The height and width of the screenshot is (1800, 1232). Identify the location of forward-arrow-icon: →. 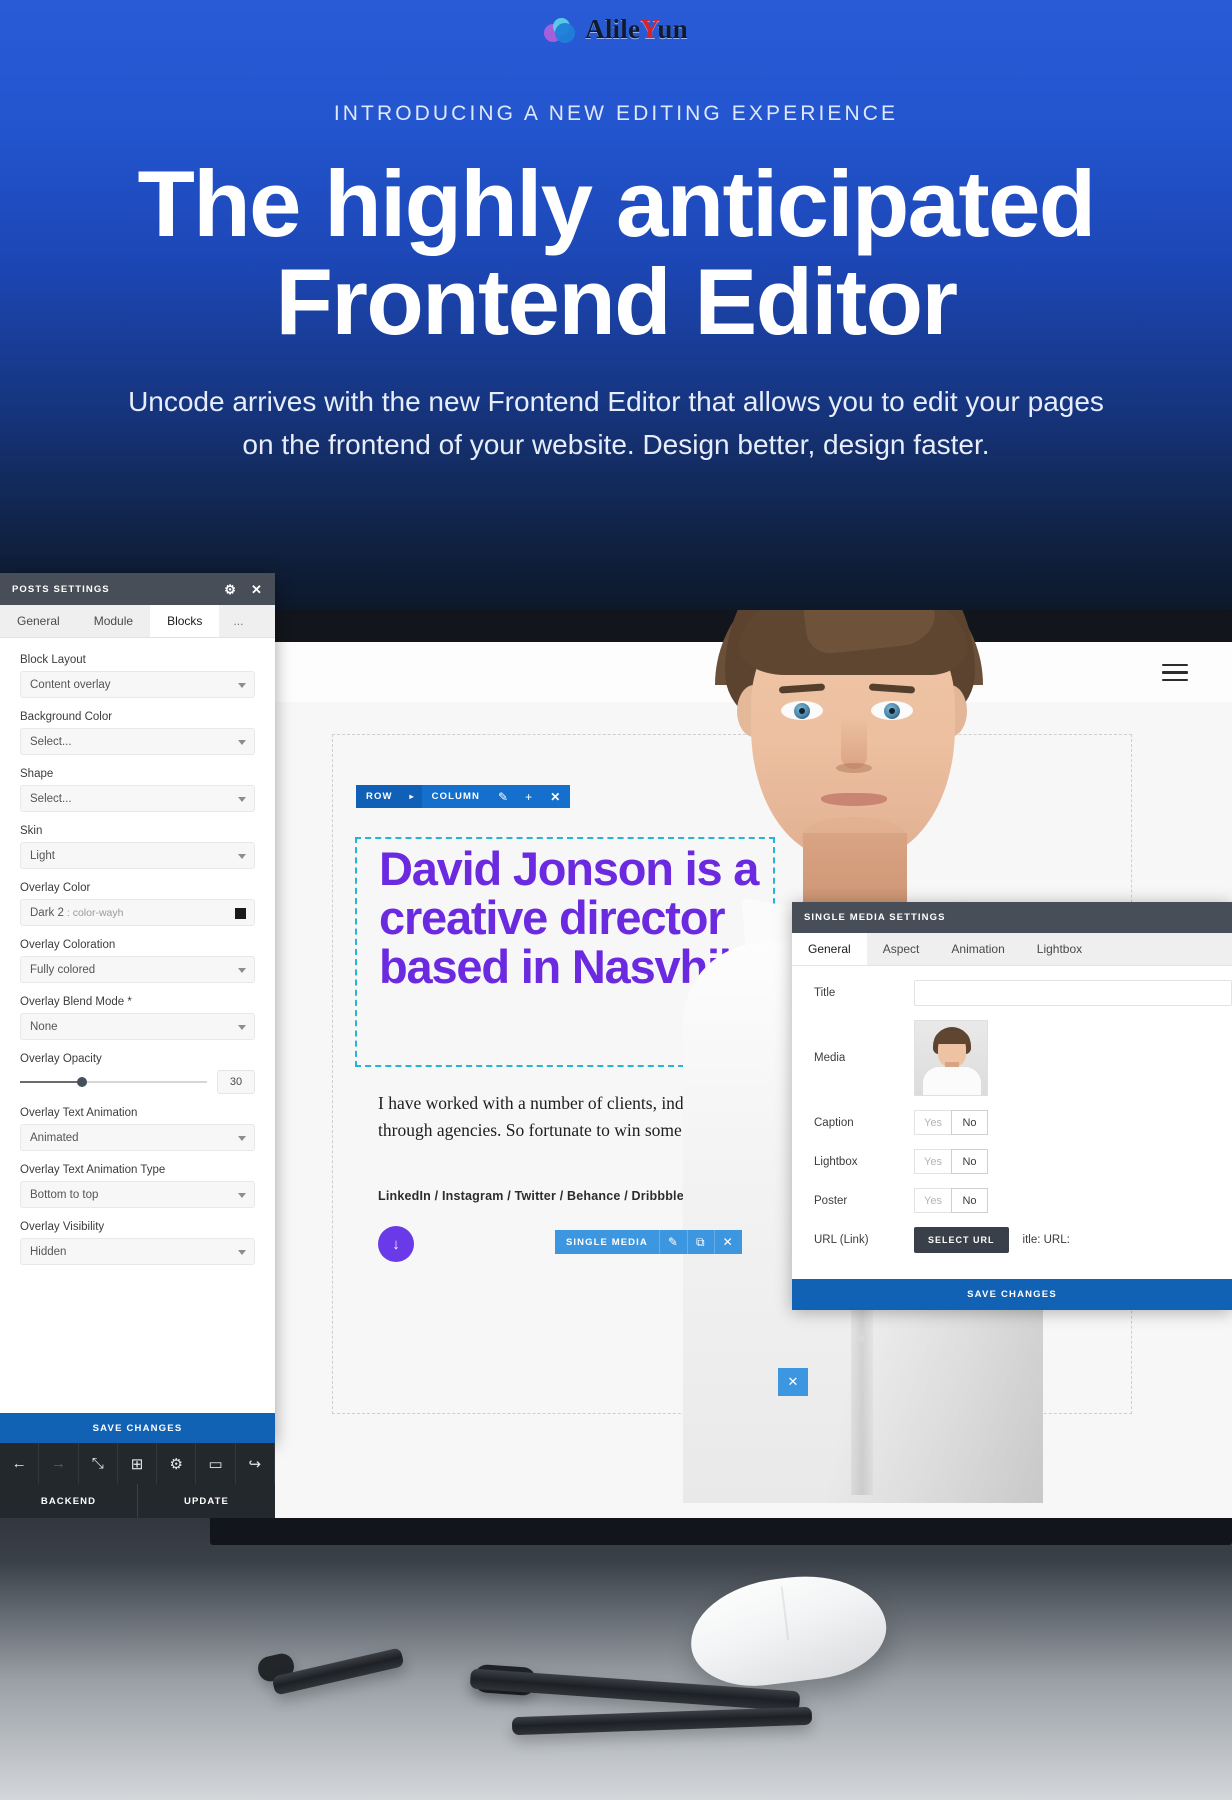
(59, 1463).